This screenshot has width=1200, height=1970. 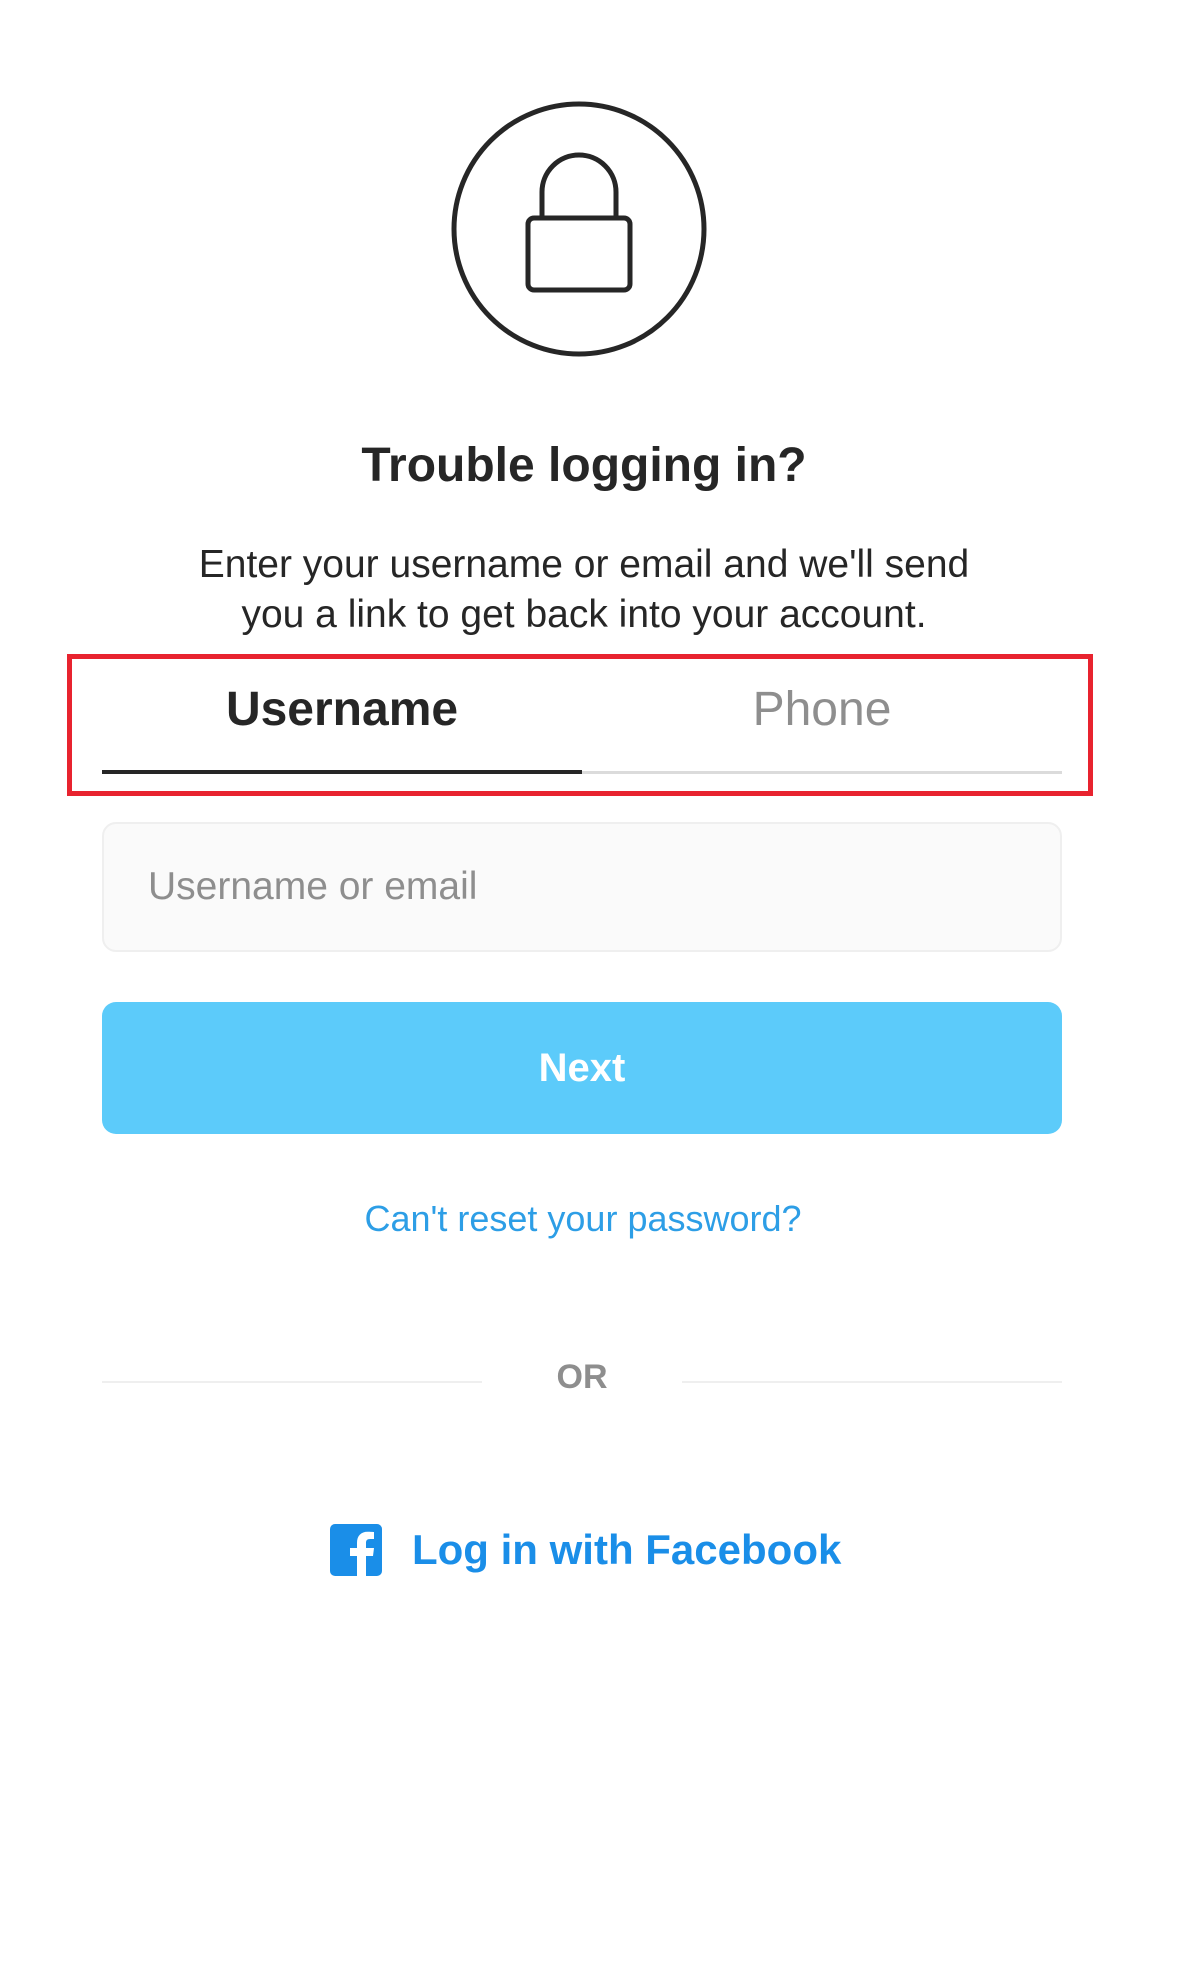 I want to click on tab-username: Username, so click(x=342, y=722).